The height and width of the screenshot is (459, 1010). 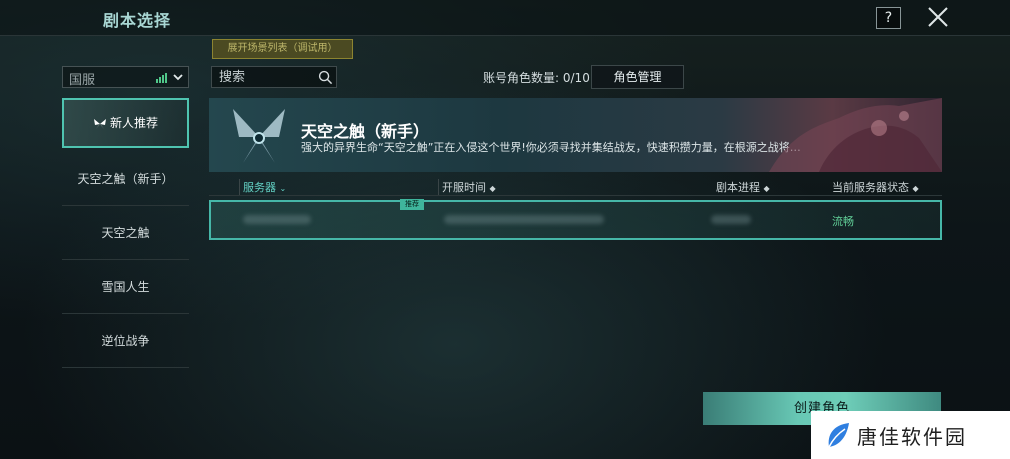 I want to click on top-bar: 剧本选择 ?, so click(x=505, y=18).